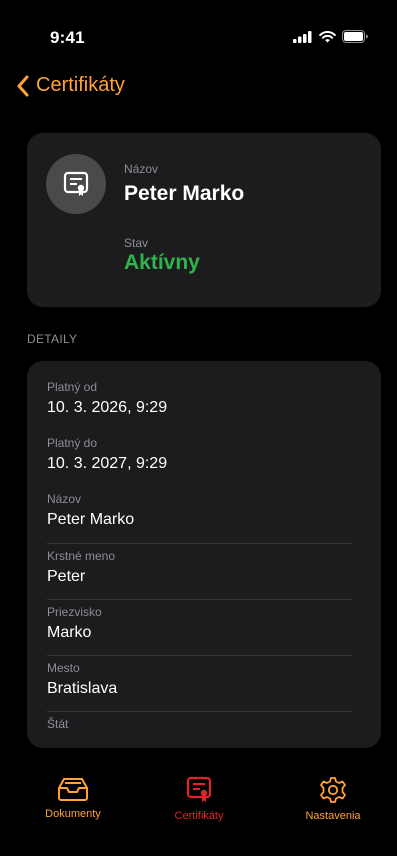  Describe the element at coordinates (184, 193) in the screenshot. I see `certificate-name: Peter Marko` at that location.